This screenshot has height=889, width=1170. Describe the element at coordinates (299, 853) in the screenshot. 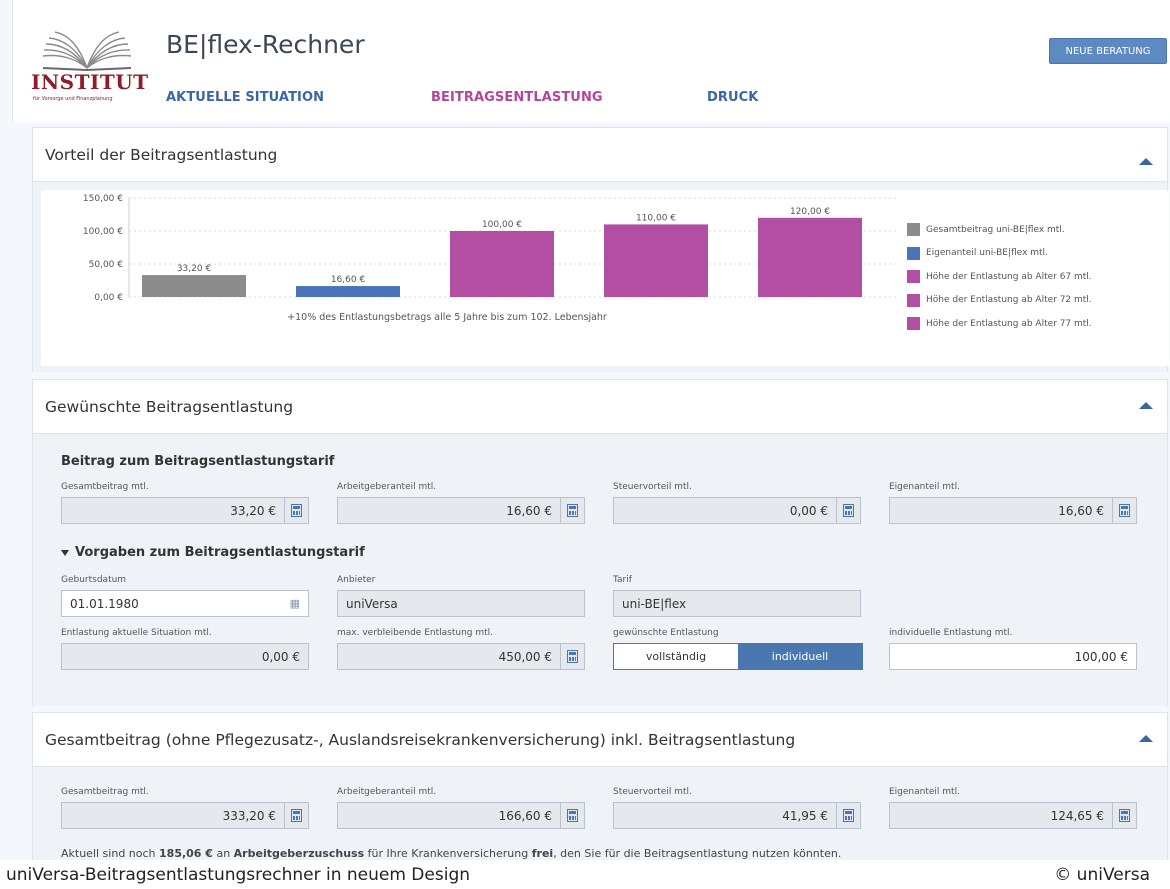

I see `note-employer: Arbeitgeberzuschuss` at that location.